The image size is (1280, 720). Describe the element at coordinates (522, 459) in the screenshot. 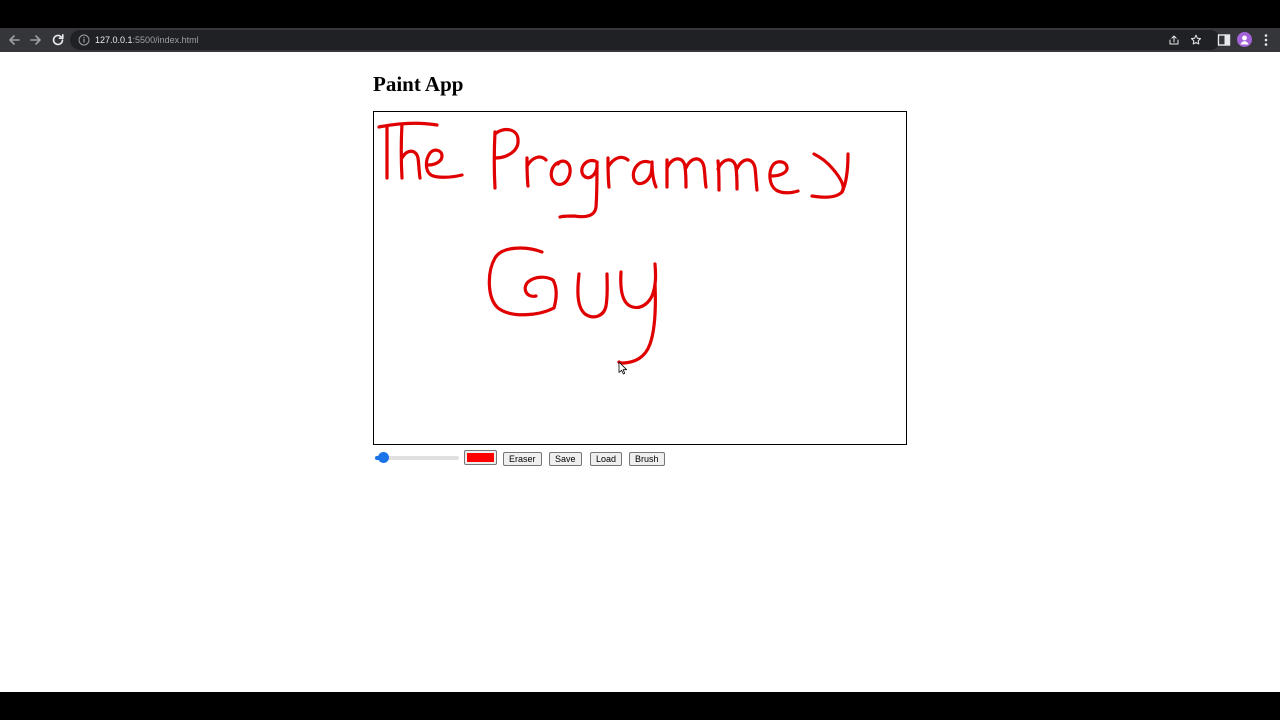

I see `eraser-button: Eraser` at that location.